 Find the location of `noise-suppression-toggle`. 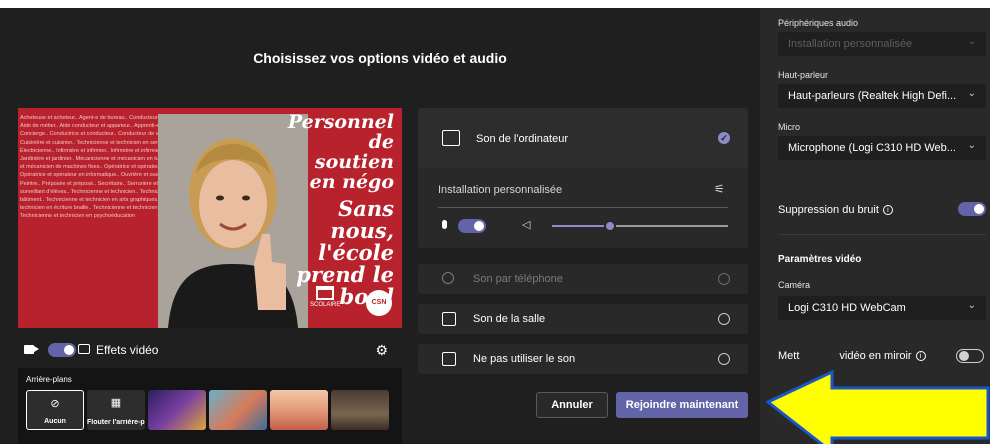

noise-suppression-toggle is located at coordinates (972, 209).